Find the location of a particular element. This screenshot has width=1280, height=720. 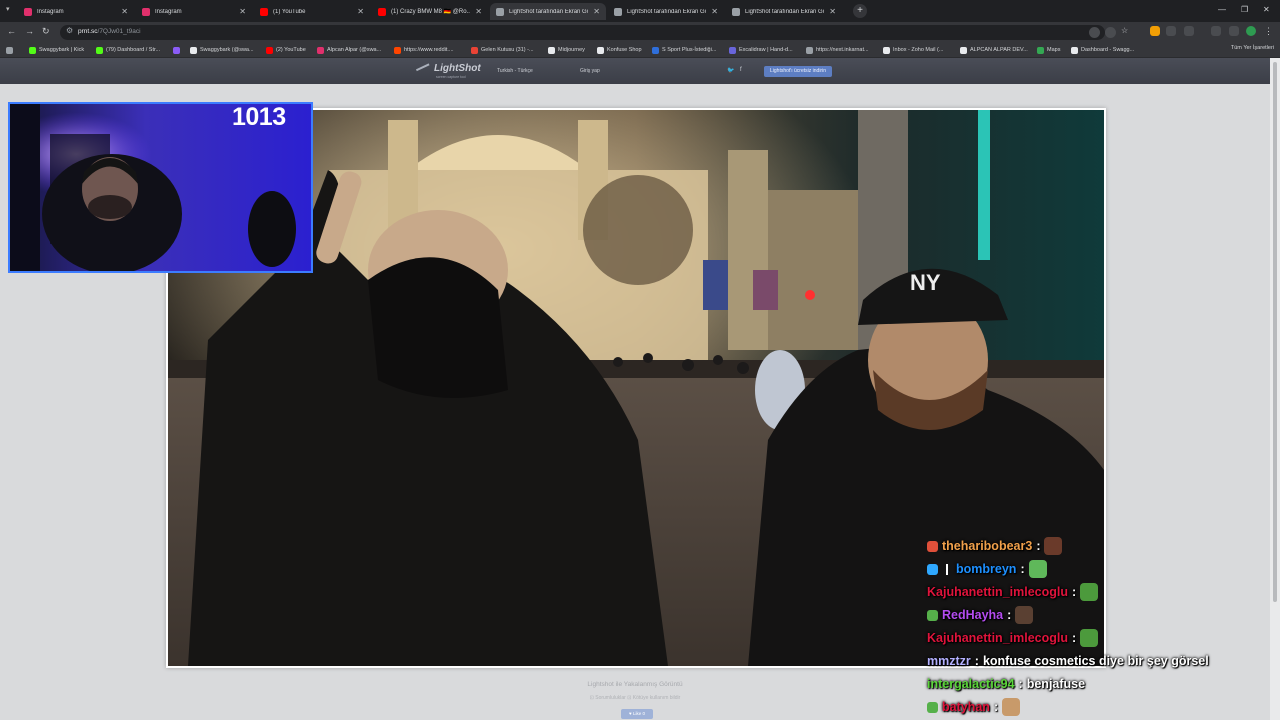

bookmark-label: (2) YouTube is located at coordinates (291, 50).